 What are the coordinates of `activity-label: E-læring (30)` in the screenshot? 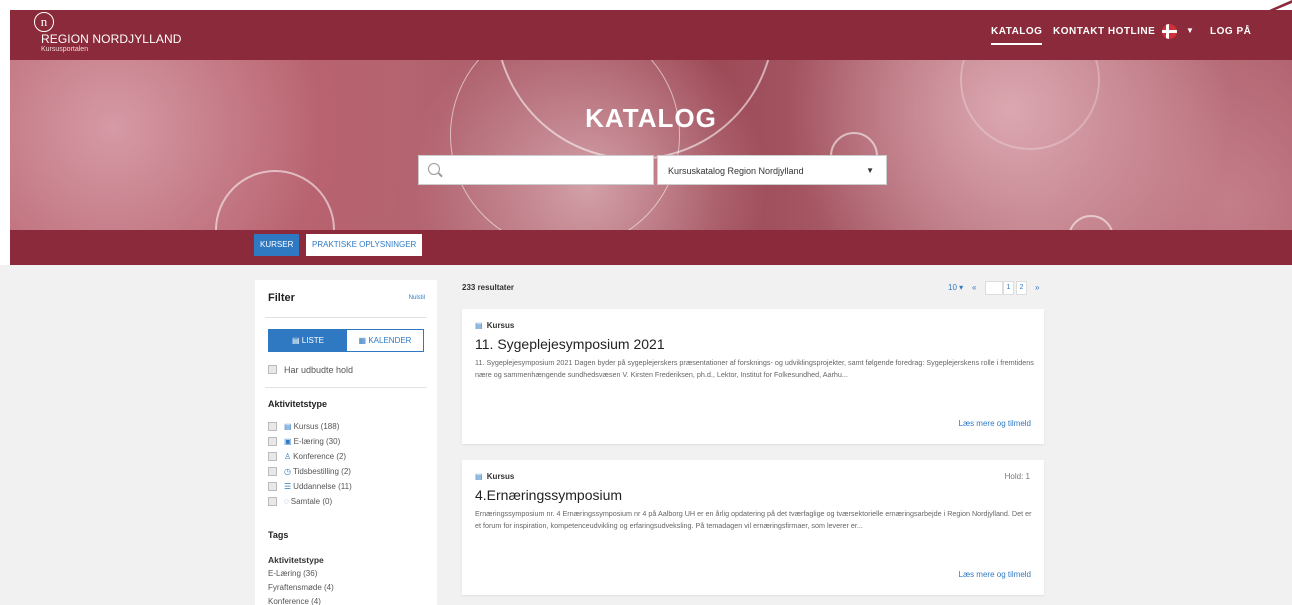 It's located at (317, 441).